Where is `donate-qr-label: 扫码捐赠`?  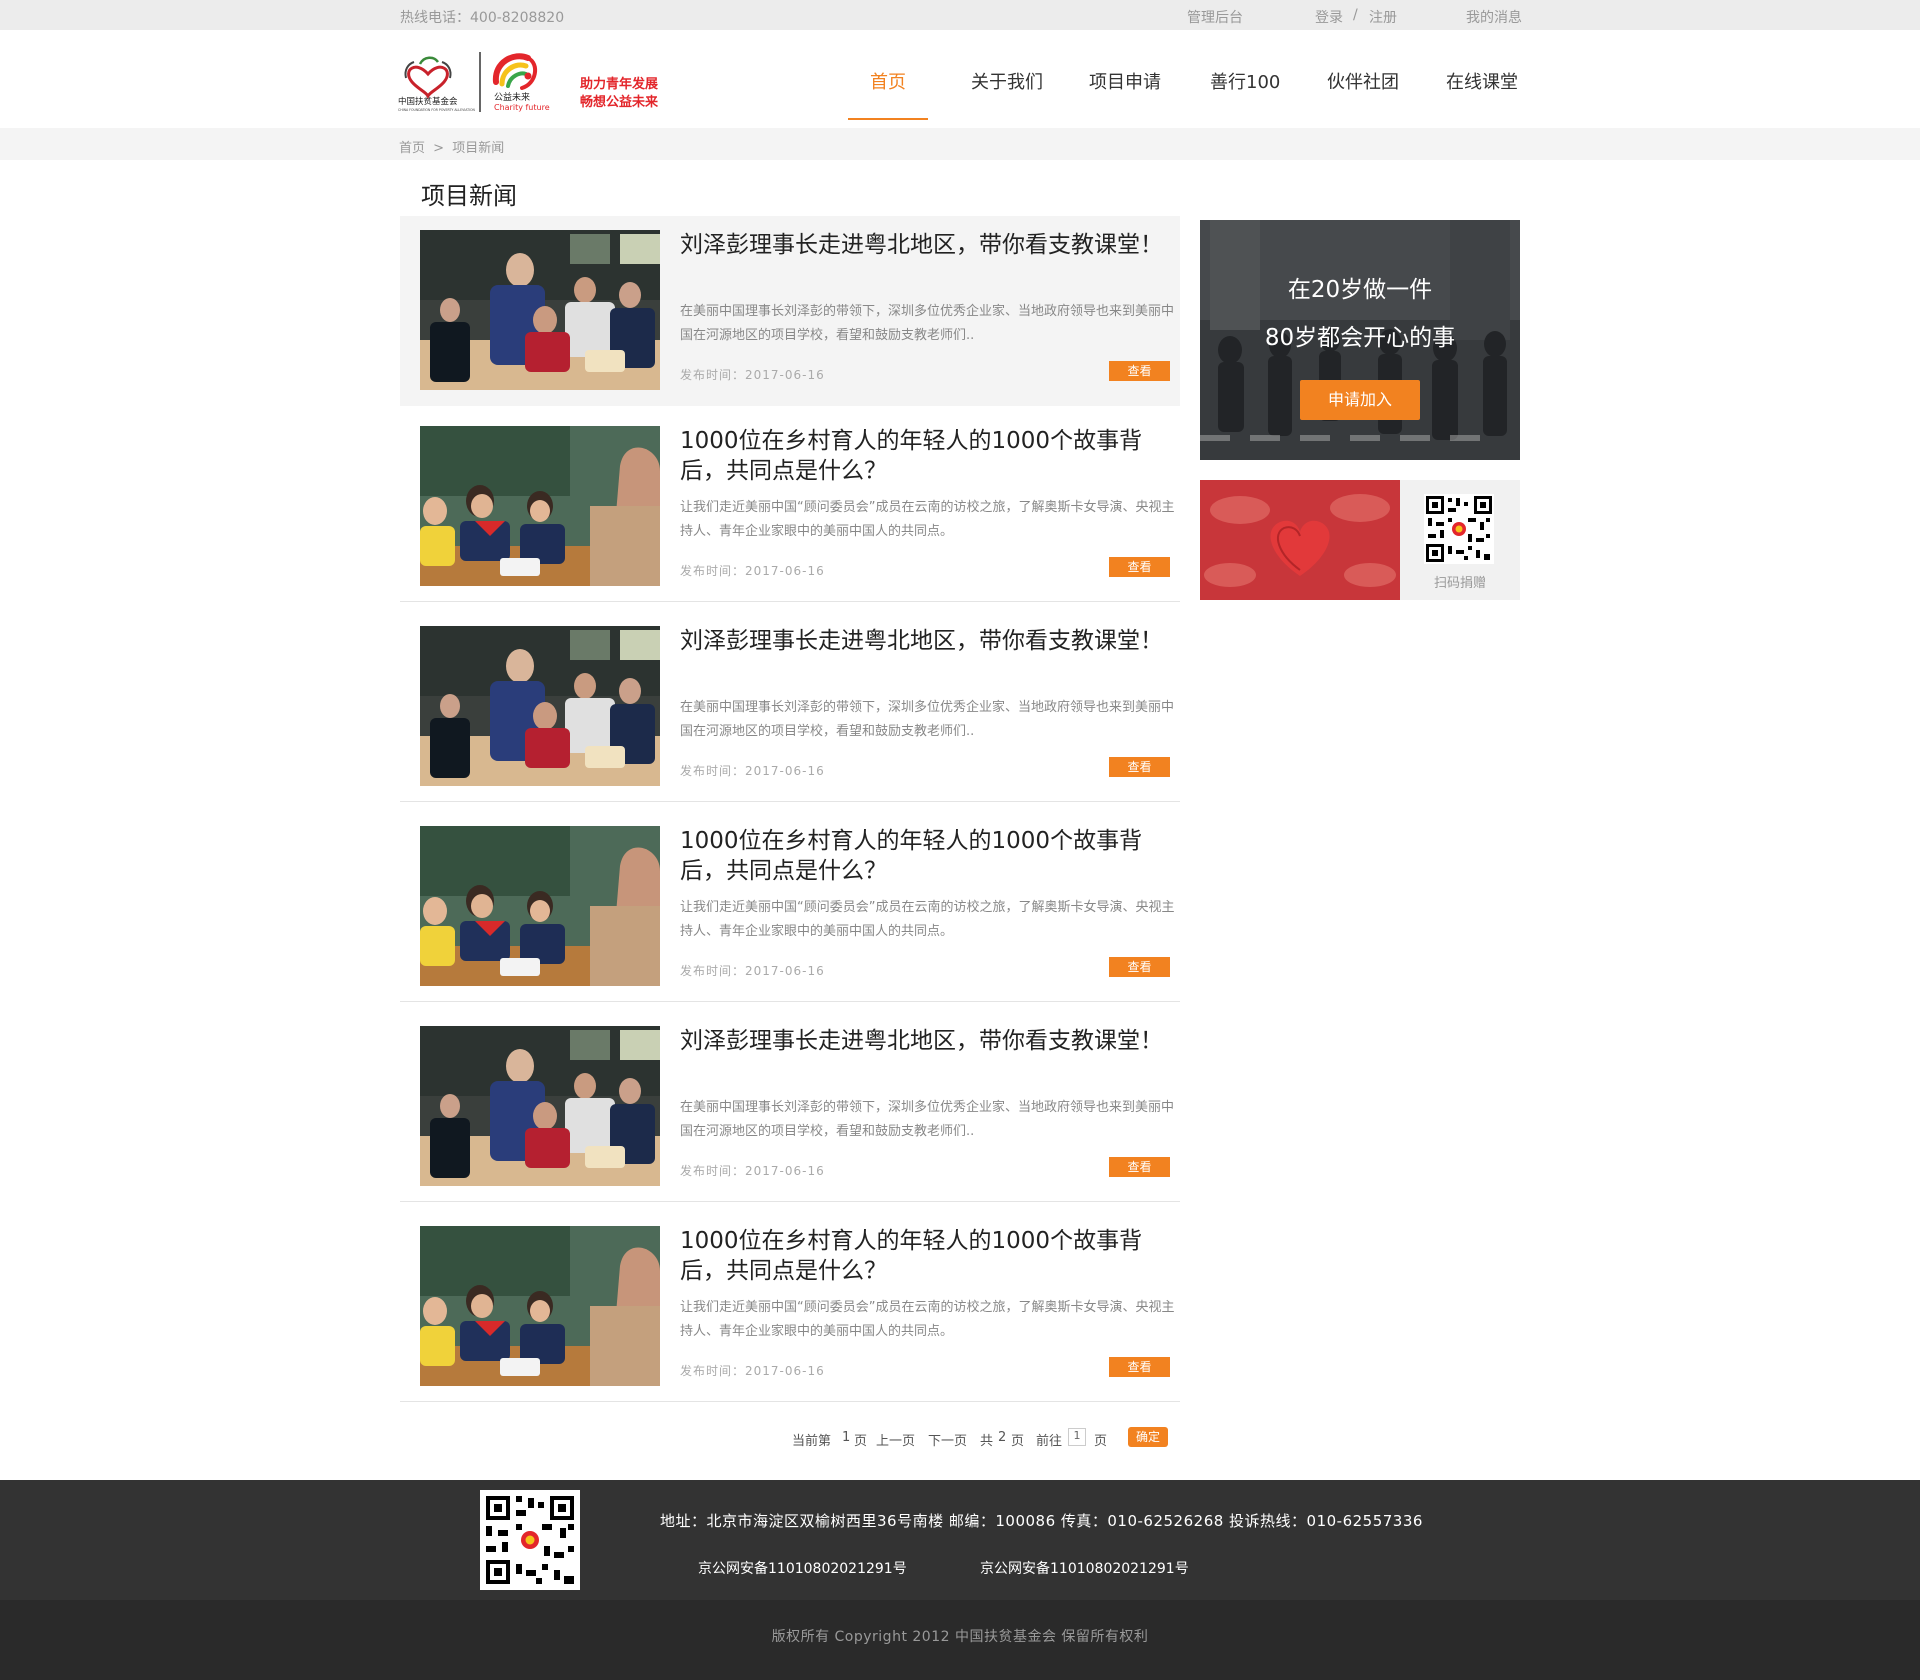 donate-qr-label: 扫码捐赠 is located at coordinates (1459, 583).